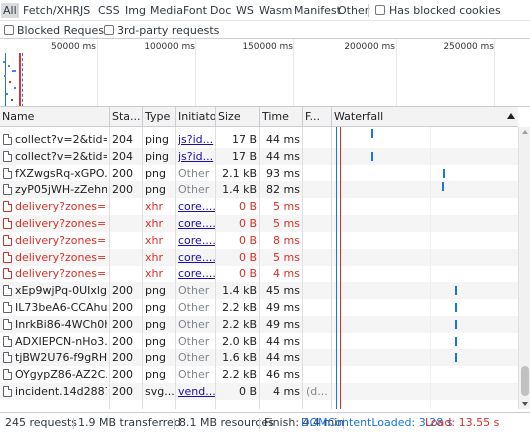 The height and width of the screenshot is (432, 530). What do you see at coordinates (158, 117) in the screenshot?
I see `column-header-type: Type` at bounding box center [158, 117].